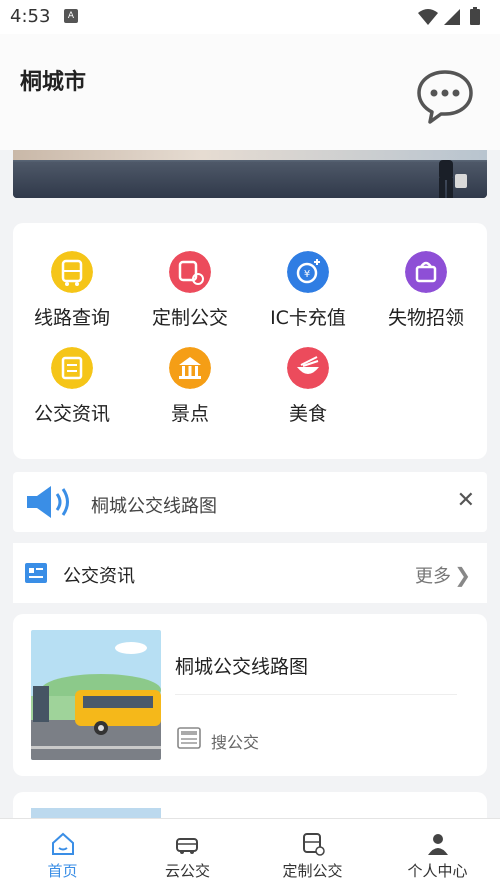 Image resolution: width=500 pixels, height=888 pixels. Describe the element at coordinates (426, 272) in the screenshot. I see `lost-found-icon` at that location.